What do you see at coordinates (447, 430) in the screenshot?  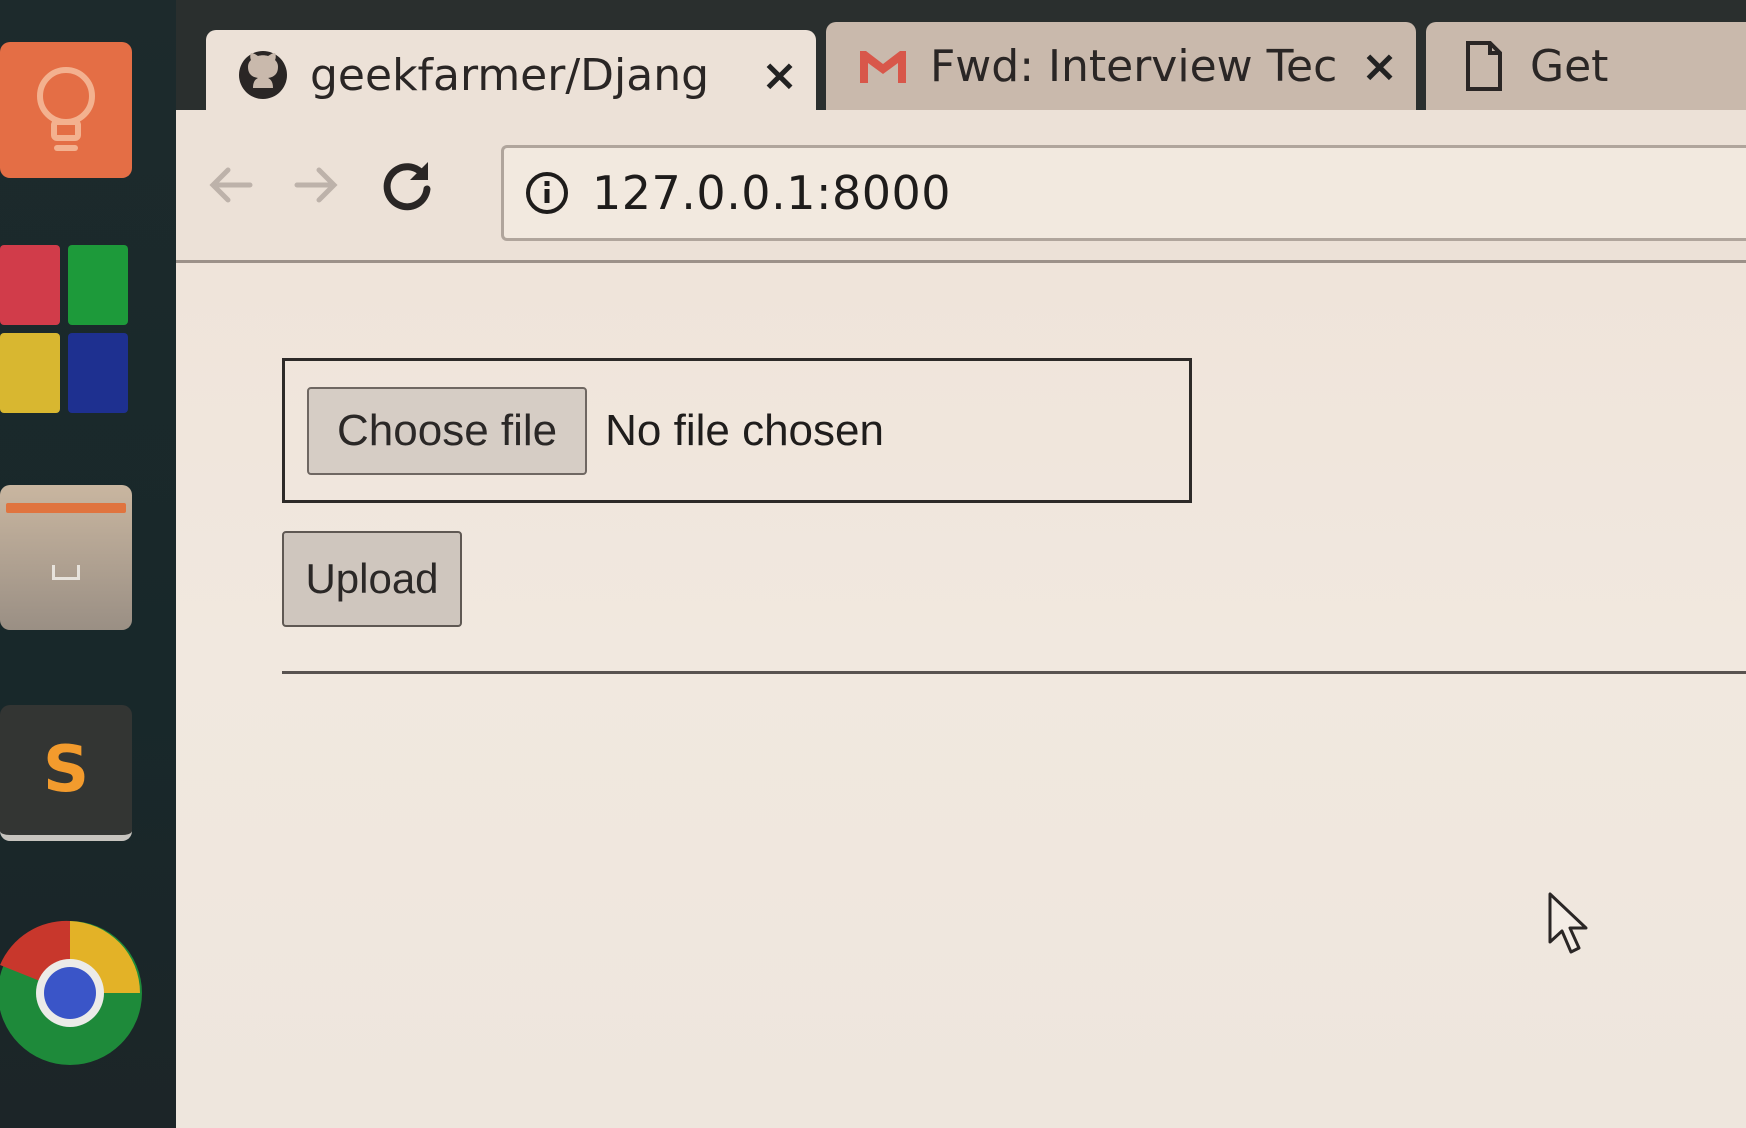 I see `choose-file-button: Choose file` at bounding box center [447, 430].